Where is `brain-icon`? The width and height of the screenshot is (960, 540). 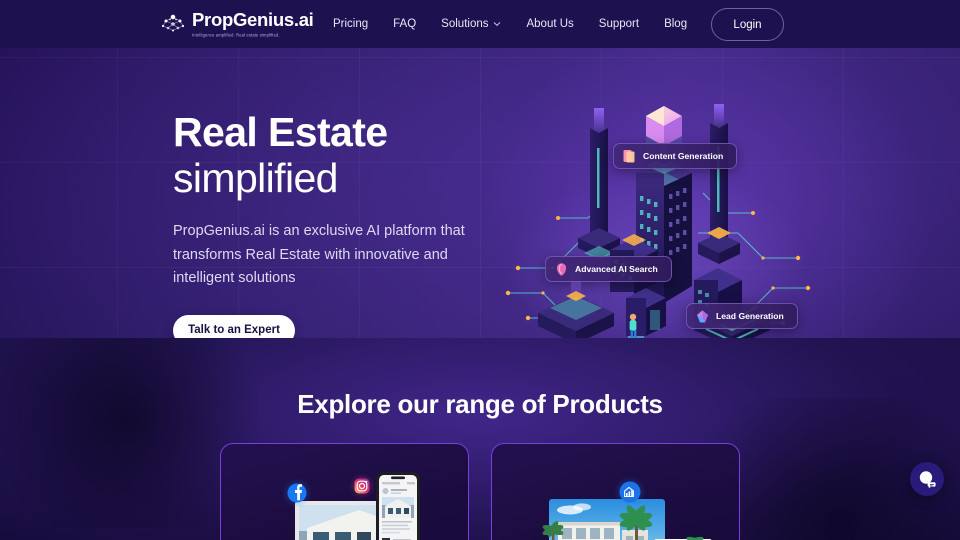 brain-icon is located at coordinates (561, 269).